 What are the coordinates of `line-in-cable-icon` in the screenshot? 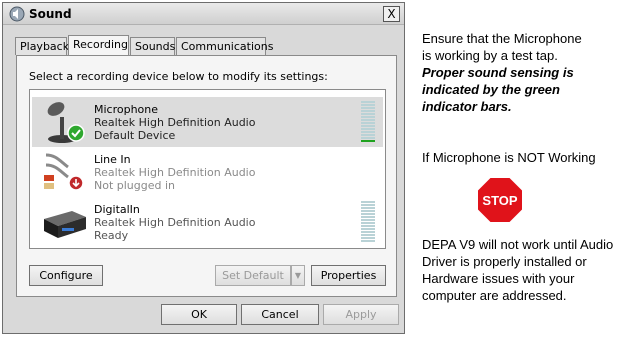 It's located at (64, 172).